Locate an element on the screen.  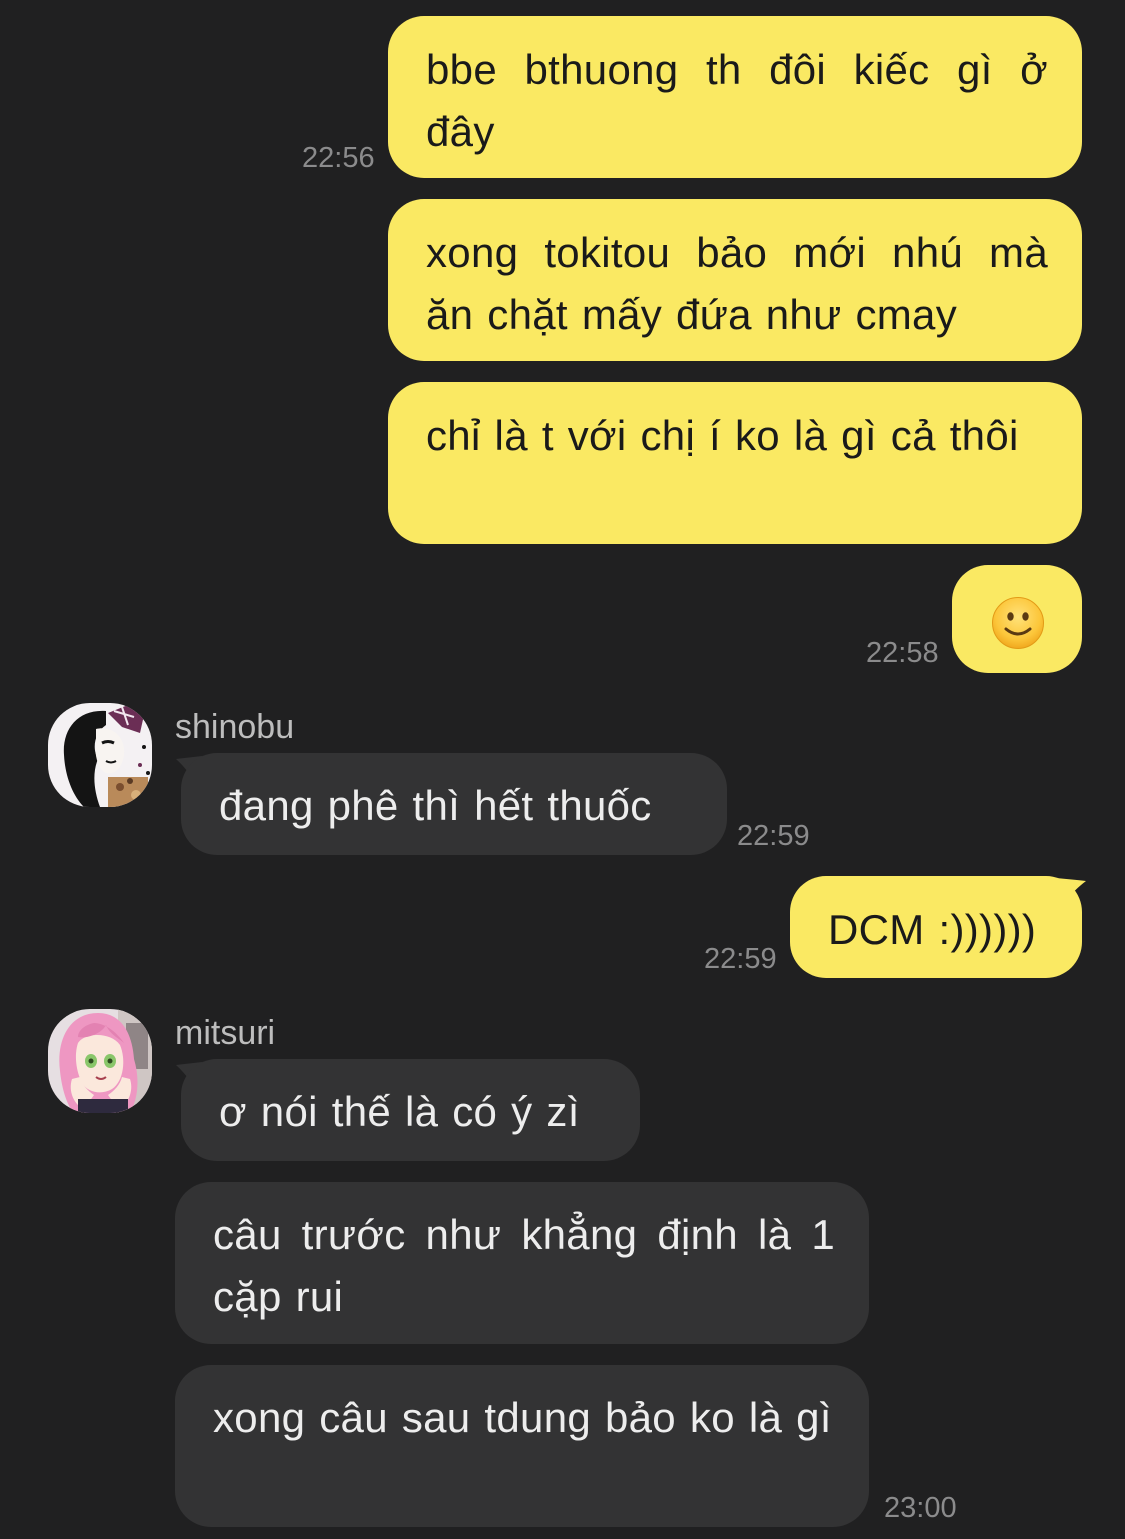
outgoing-message-bubble: bbe bthuong th đôi kiếc gì ở đây is located at coordinates (735, 97).